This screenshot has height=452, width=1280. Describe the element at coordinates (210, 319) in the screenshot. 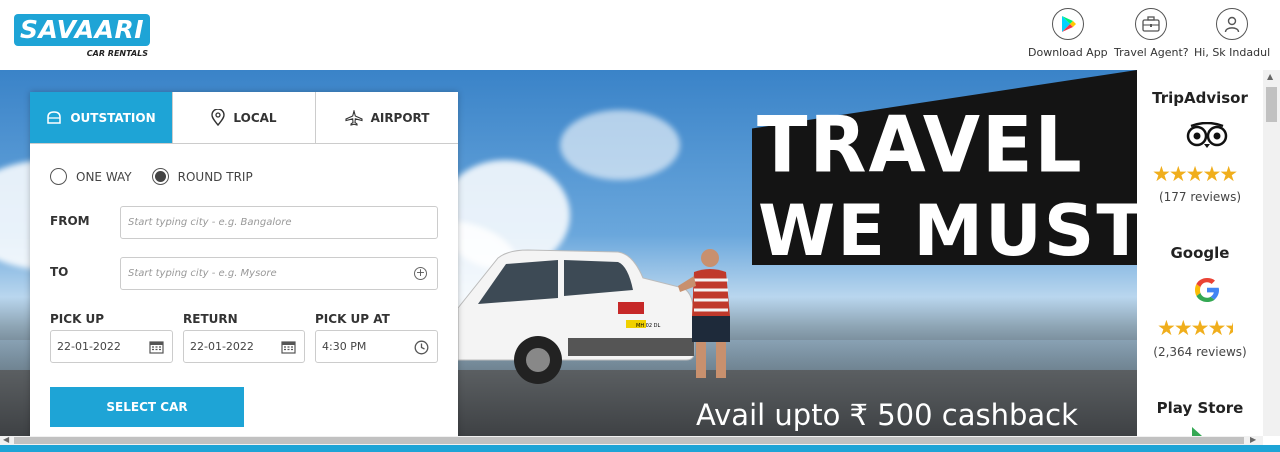

I see `return-label: RETURN` at that location.